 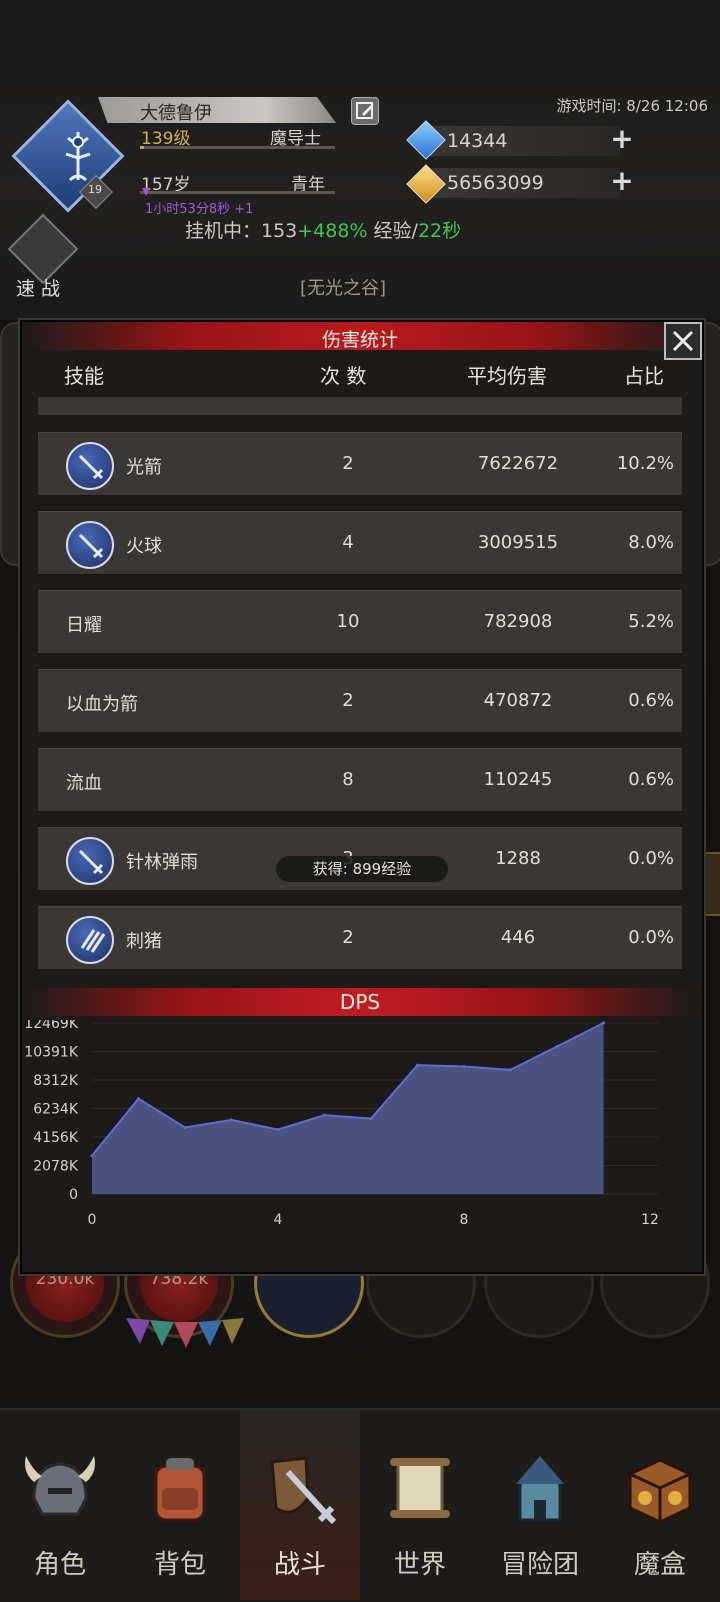 I want to click on edit-name-button, so click(x=365, y=111).